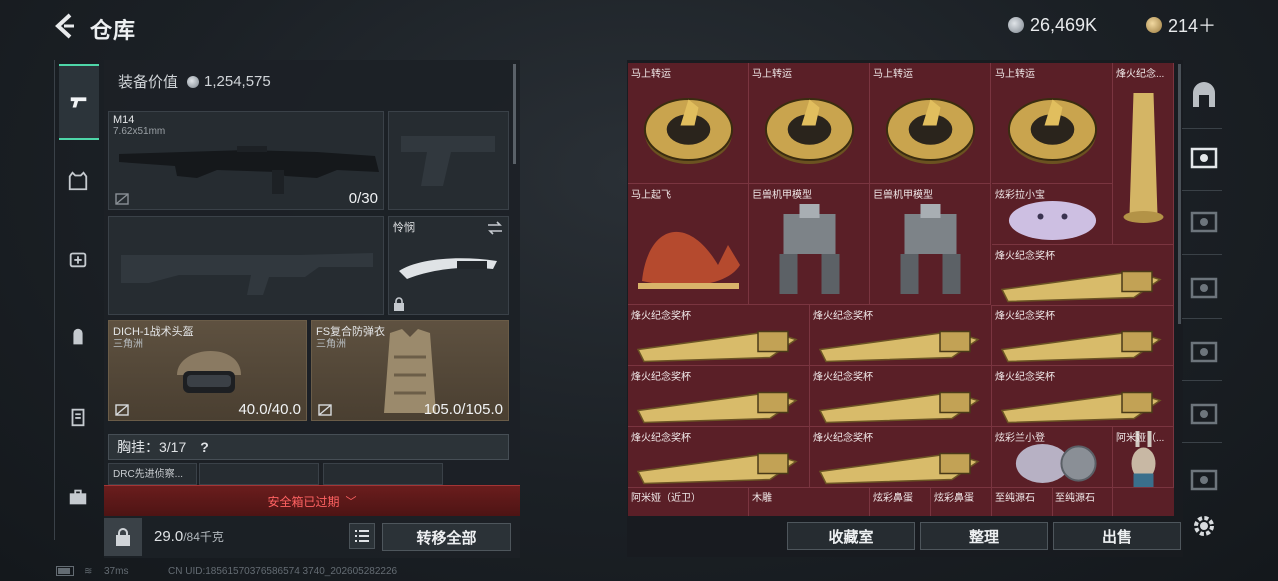 This screenshot has height=581, width=1278. I want to click on help-icon: ?, so click(204, 447).